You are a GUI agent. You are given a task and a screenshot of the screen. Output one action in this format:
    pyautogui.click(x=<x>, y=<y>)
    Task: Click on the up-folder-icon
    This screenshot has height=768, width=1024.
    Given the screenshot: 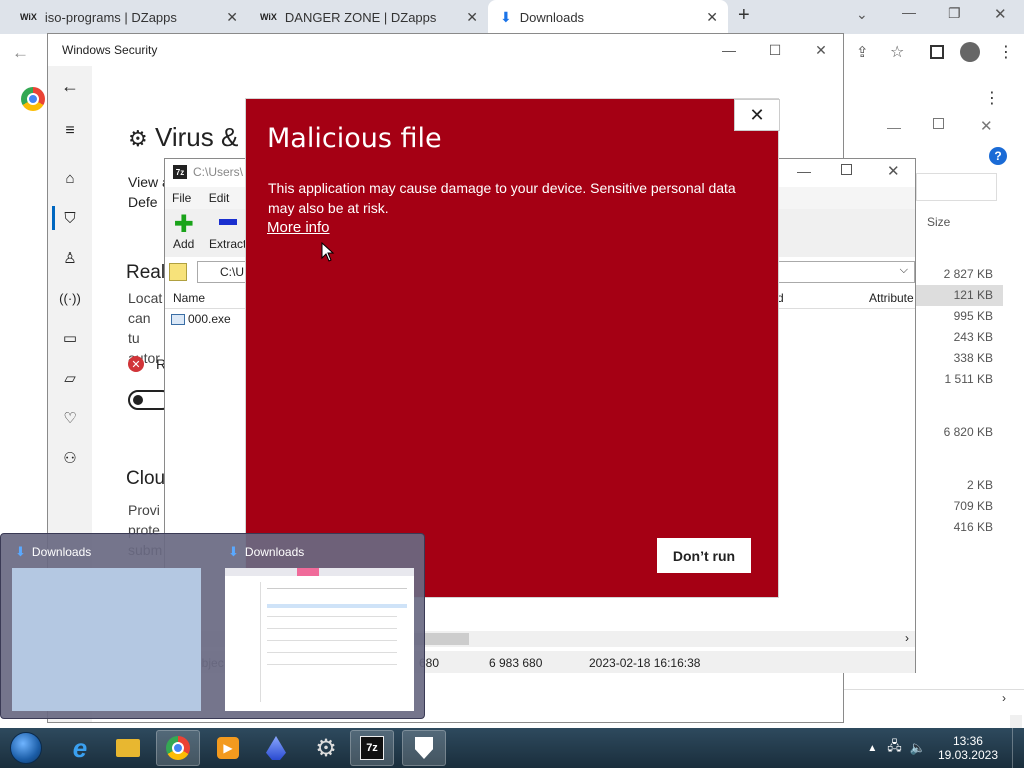 What is the action you would take?
    pyautogui.click(x=178, y=272)
    